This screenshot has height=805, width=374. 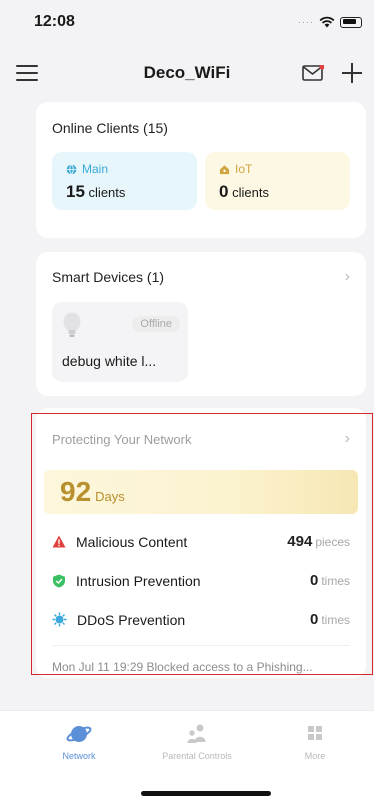 What do you see at coordinates (201, 619) in the screenshot?
I see `stat-row-ddos: DDoS Prevention 0 times` at bounding box center [201, 619].